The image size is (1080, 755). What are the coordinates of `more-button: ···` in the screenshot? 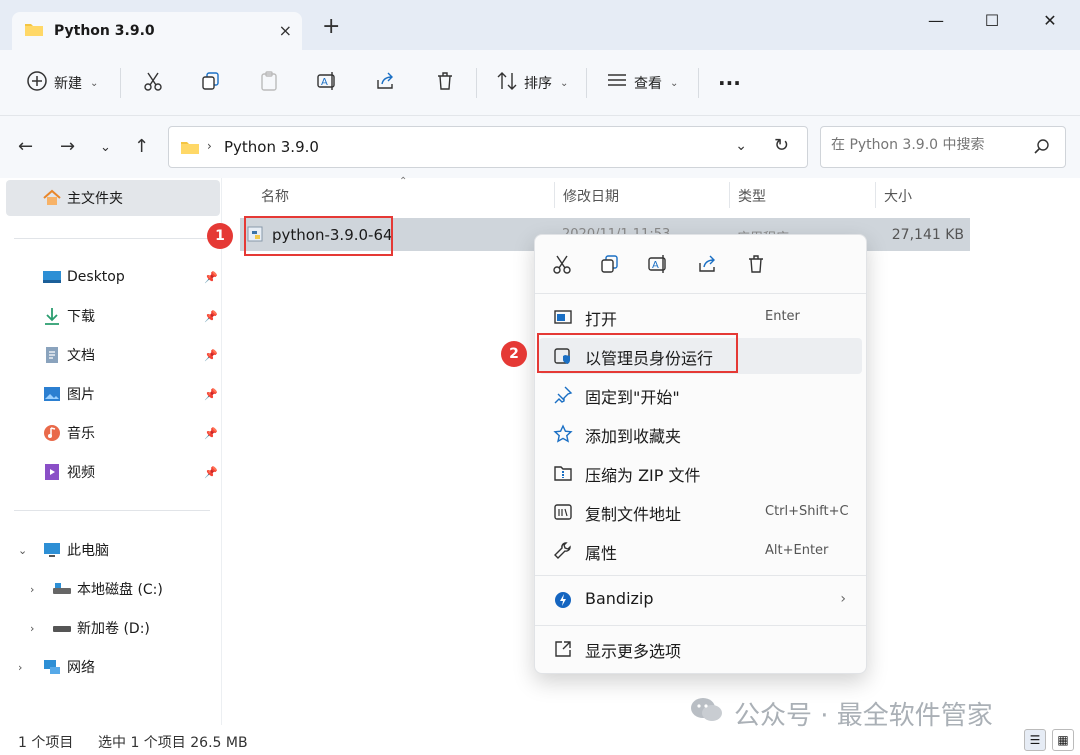 It's located at (729, 83).